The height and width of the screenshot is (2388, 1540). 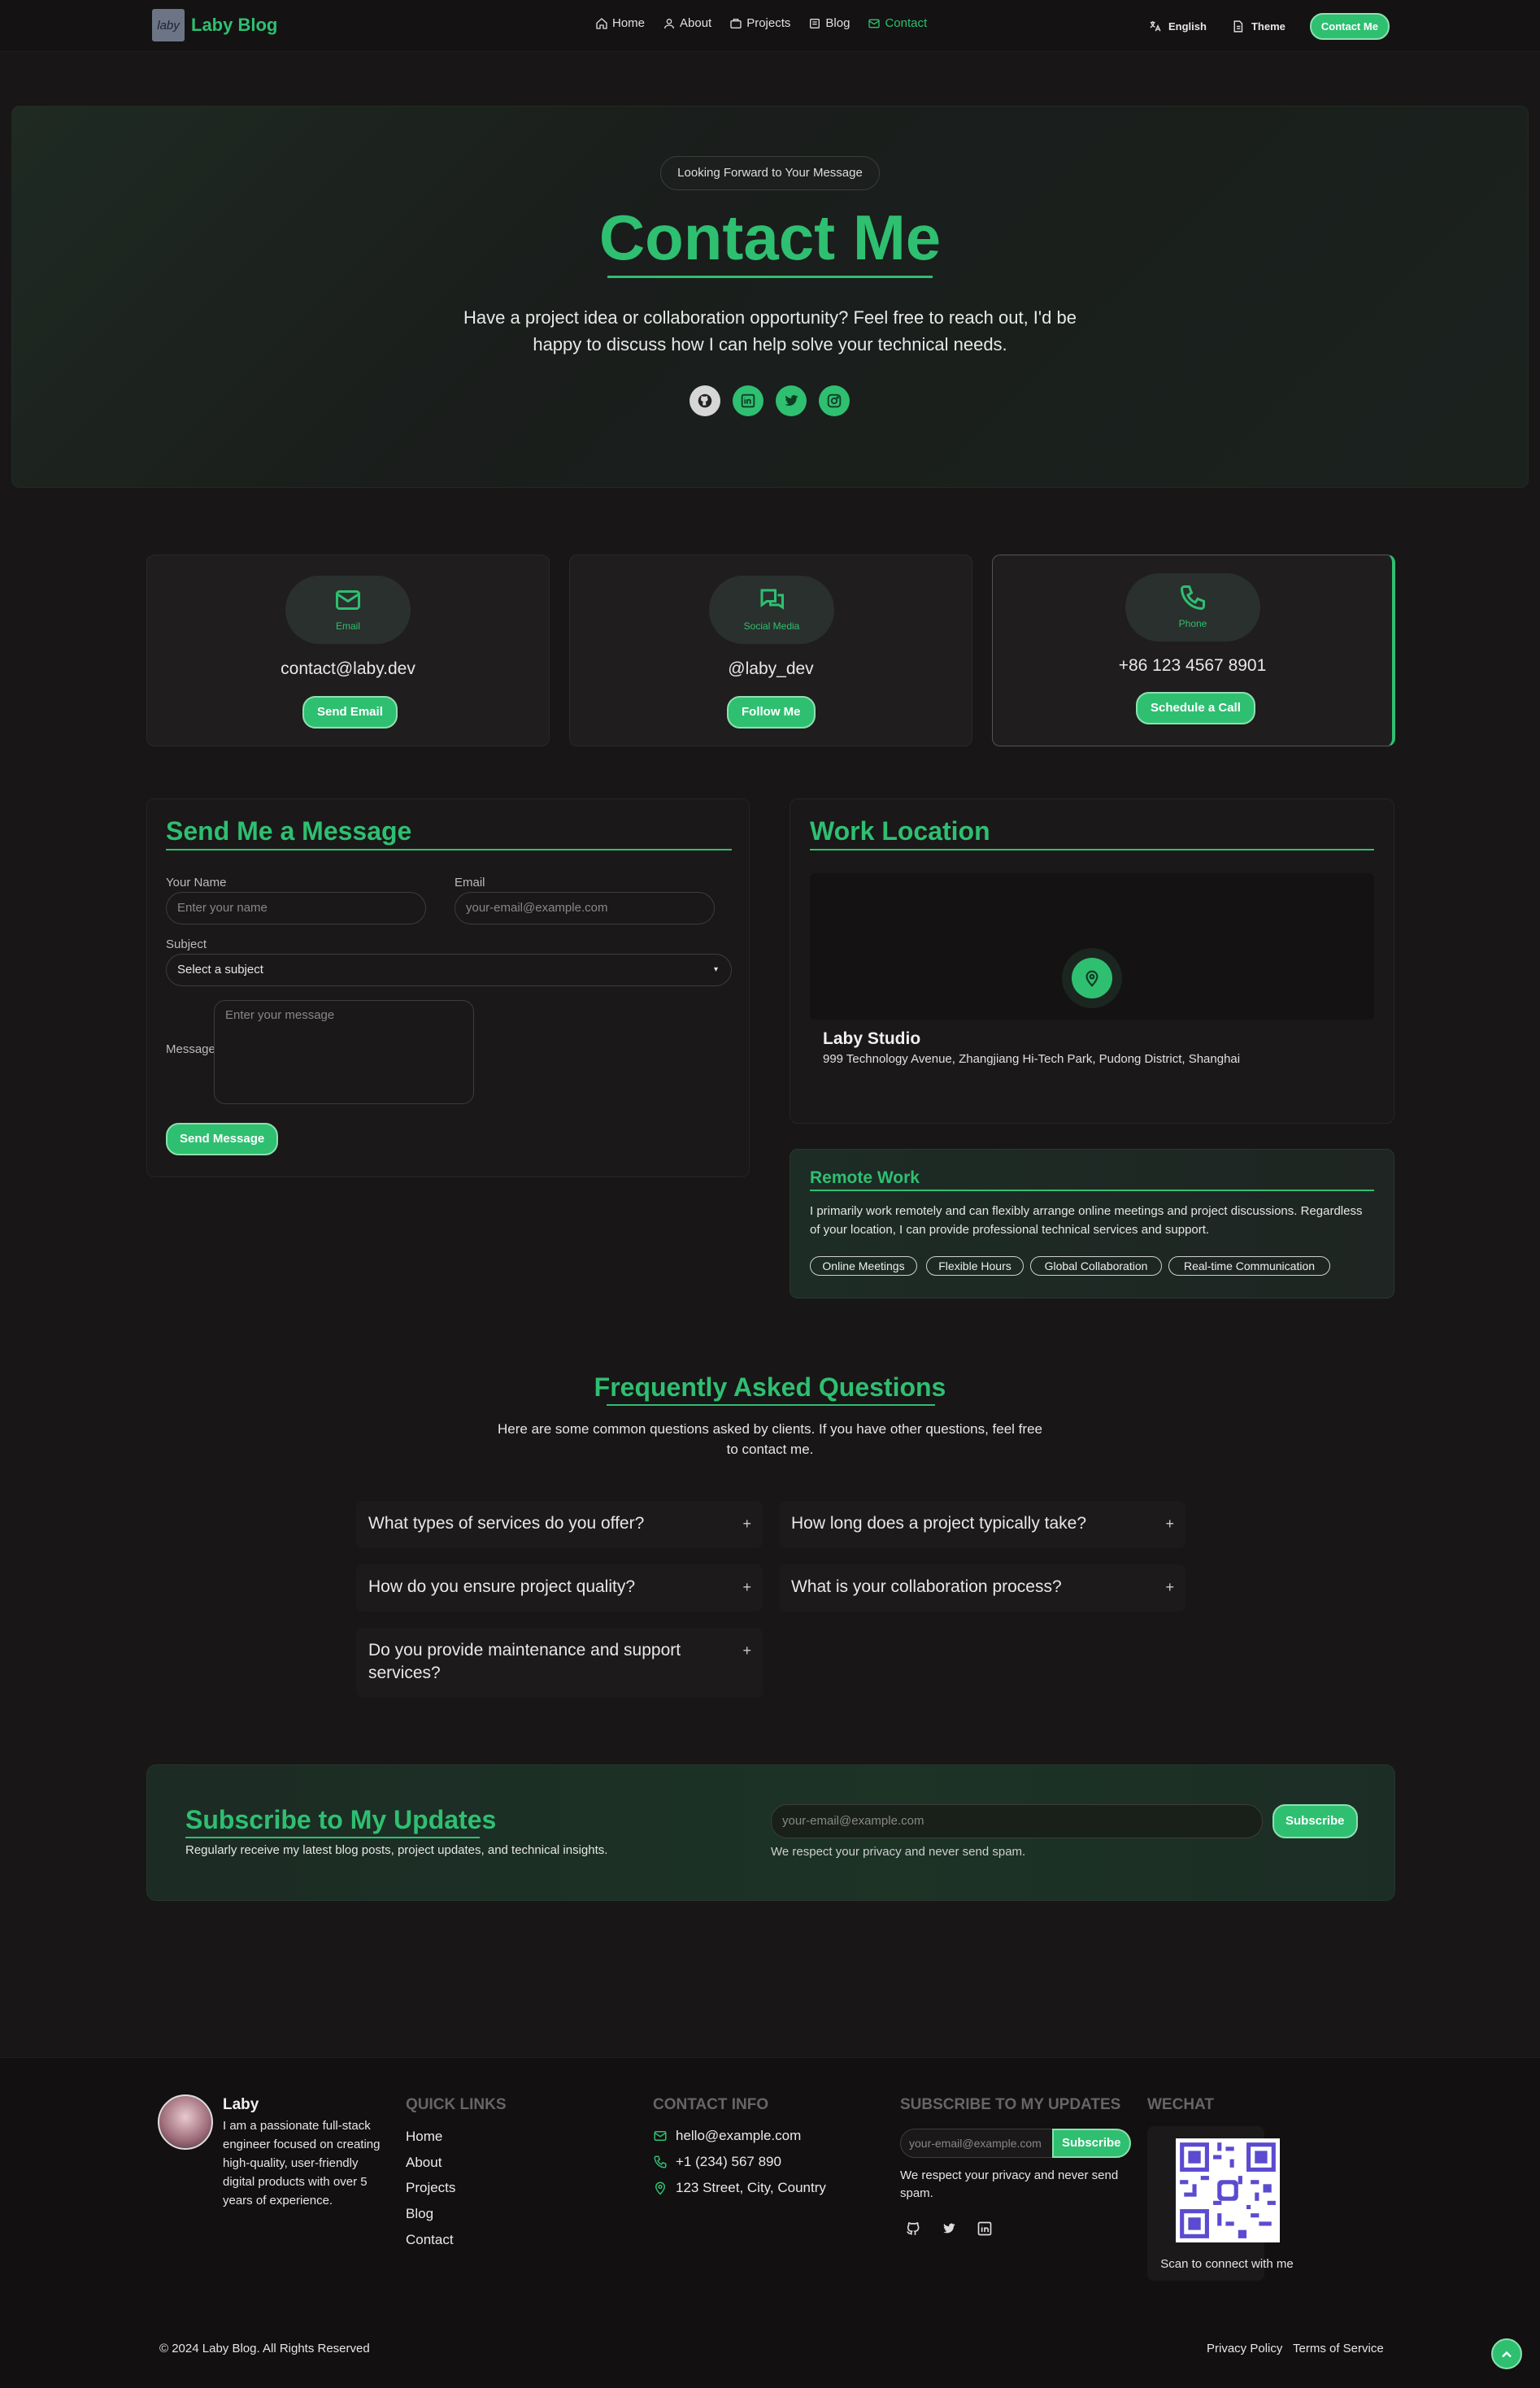 What do you see at coordinates (289, 831) in the screenshot?
I see `form-title: Send Me a Message` at bounding box center [289, 831].